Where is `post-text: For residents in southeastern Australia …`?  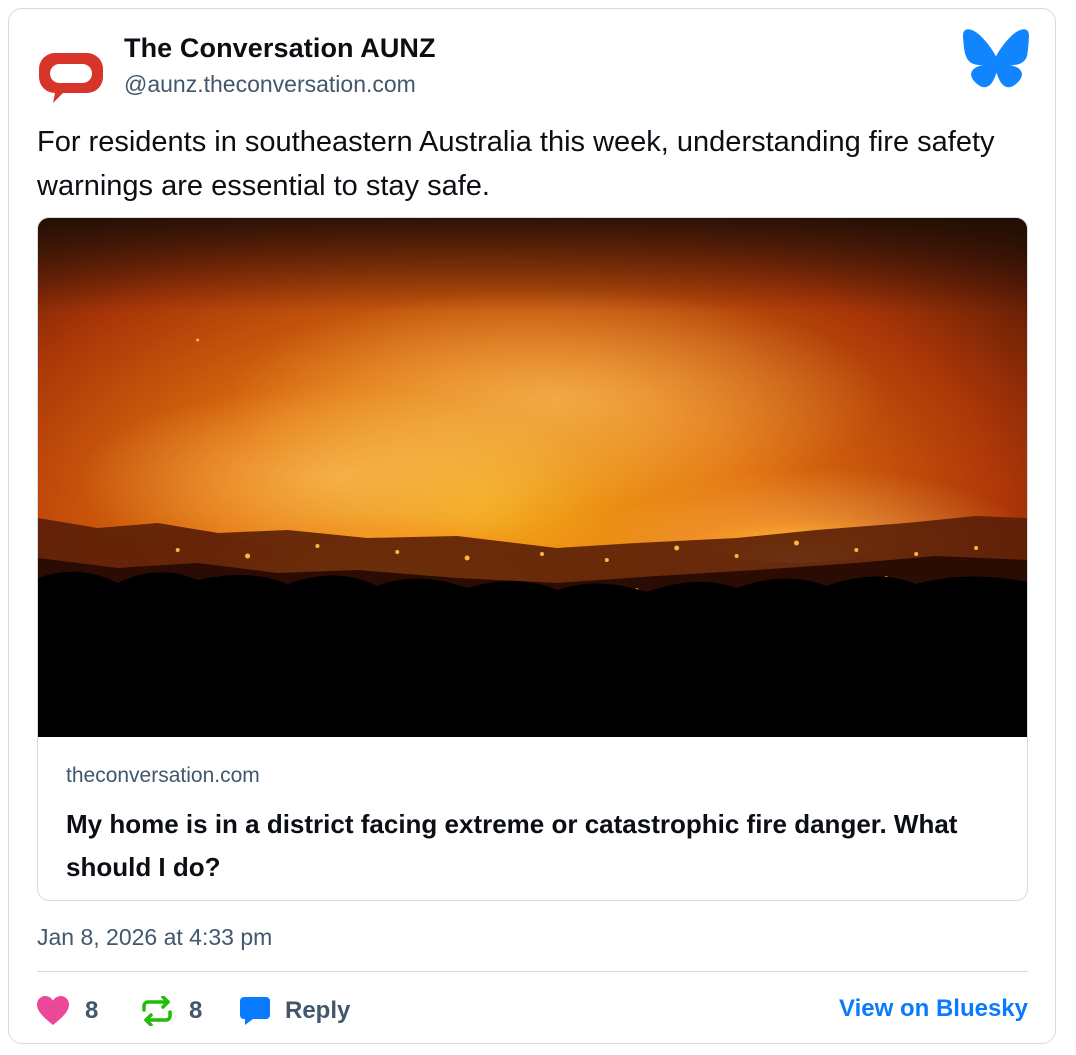
post-text: For residents in southeastern Australia … is located at coordinates (516, 164).